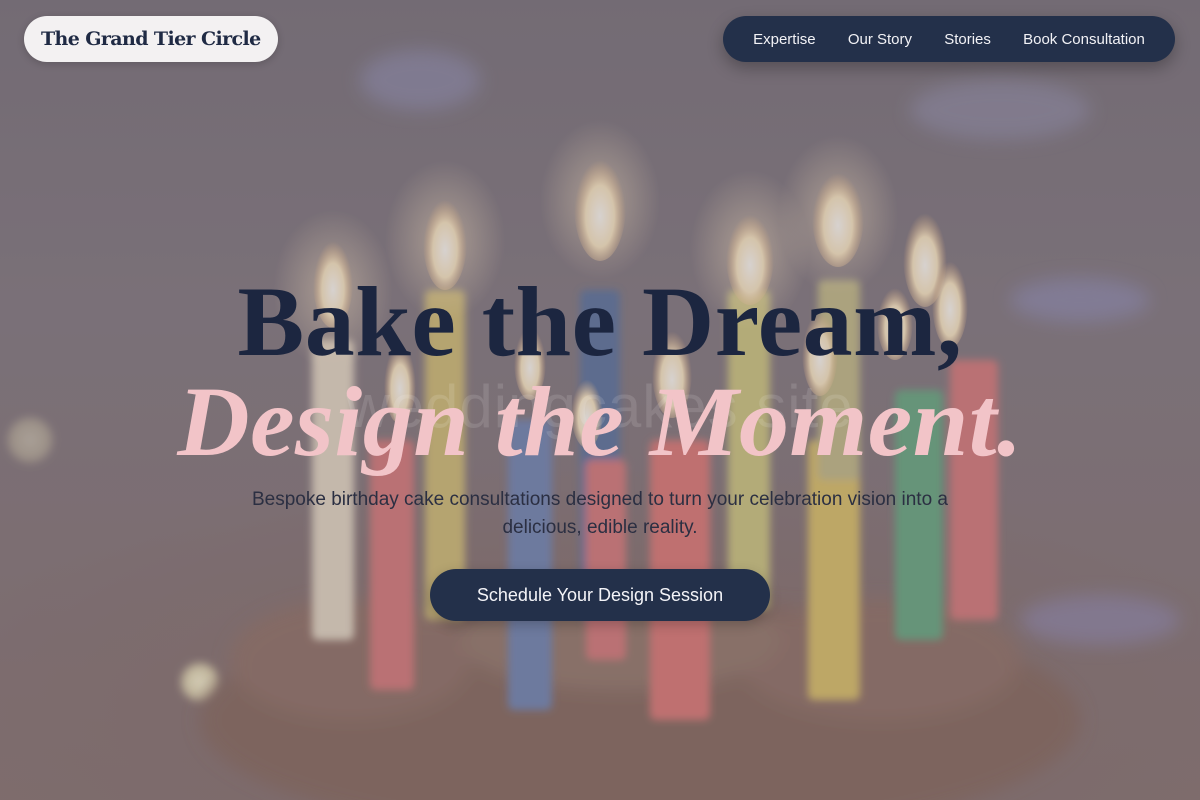 The height and width of the screenshot is (800, 1200). Describe the element at coordinates (600, 421) in the screenshot. I see `hero-headline-line-2: Design the Moment.` at that location.